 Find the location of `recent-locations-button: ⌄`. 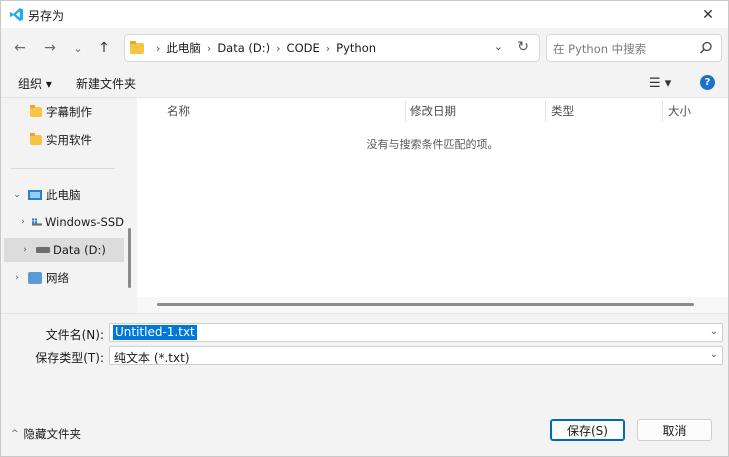

recent-locations-button: ⌄ is located at coordinates (78, 48).